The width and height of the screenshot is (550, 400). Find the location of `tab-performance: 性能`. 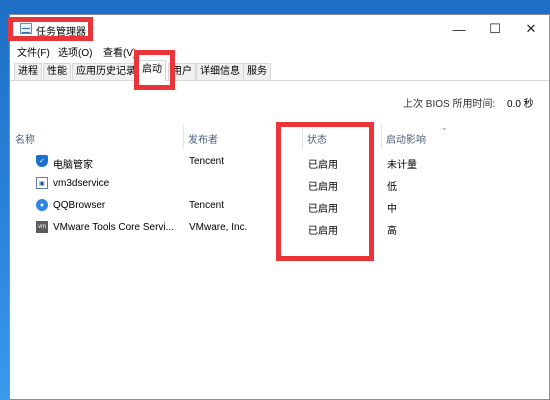

tab-performance: 性能 is located at coordinates (57, 71).